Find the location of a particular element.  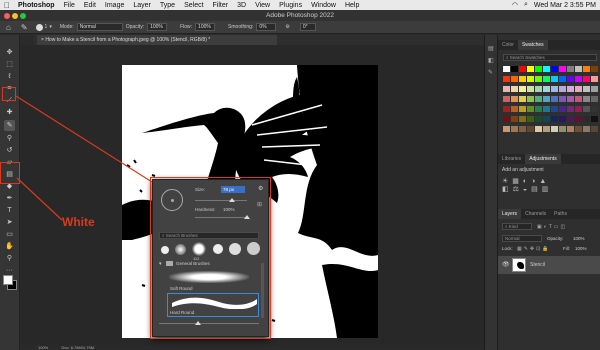

tab-libraries: Libraries is located at coordinates (511, 159).